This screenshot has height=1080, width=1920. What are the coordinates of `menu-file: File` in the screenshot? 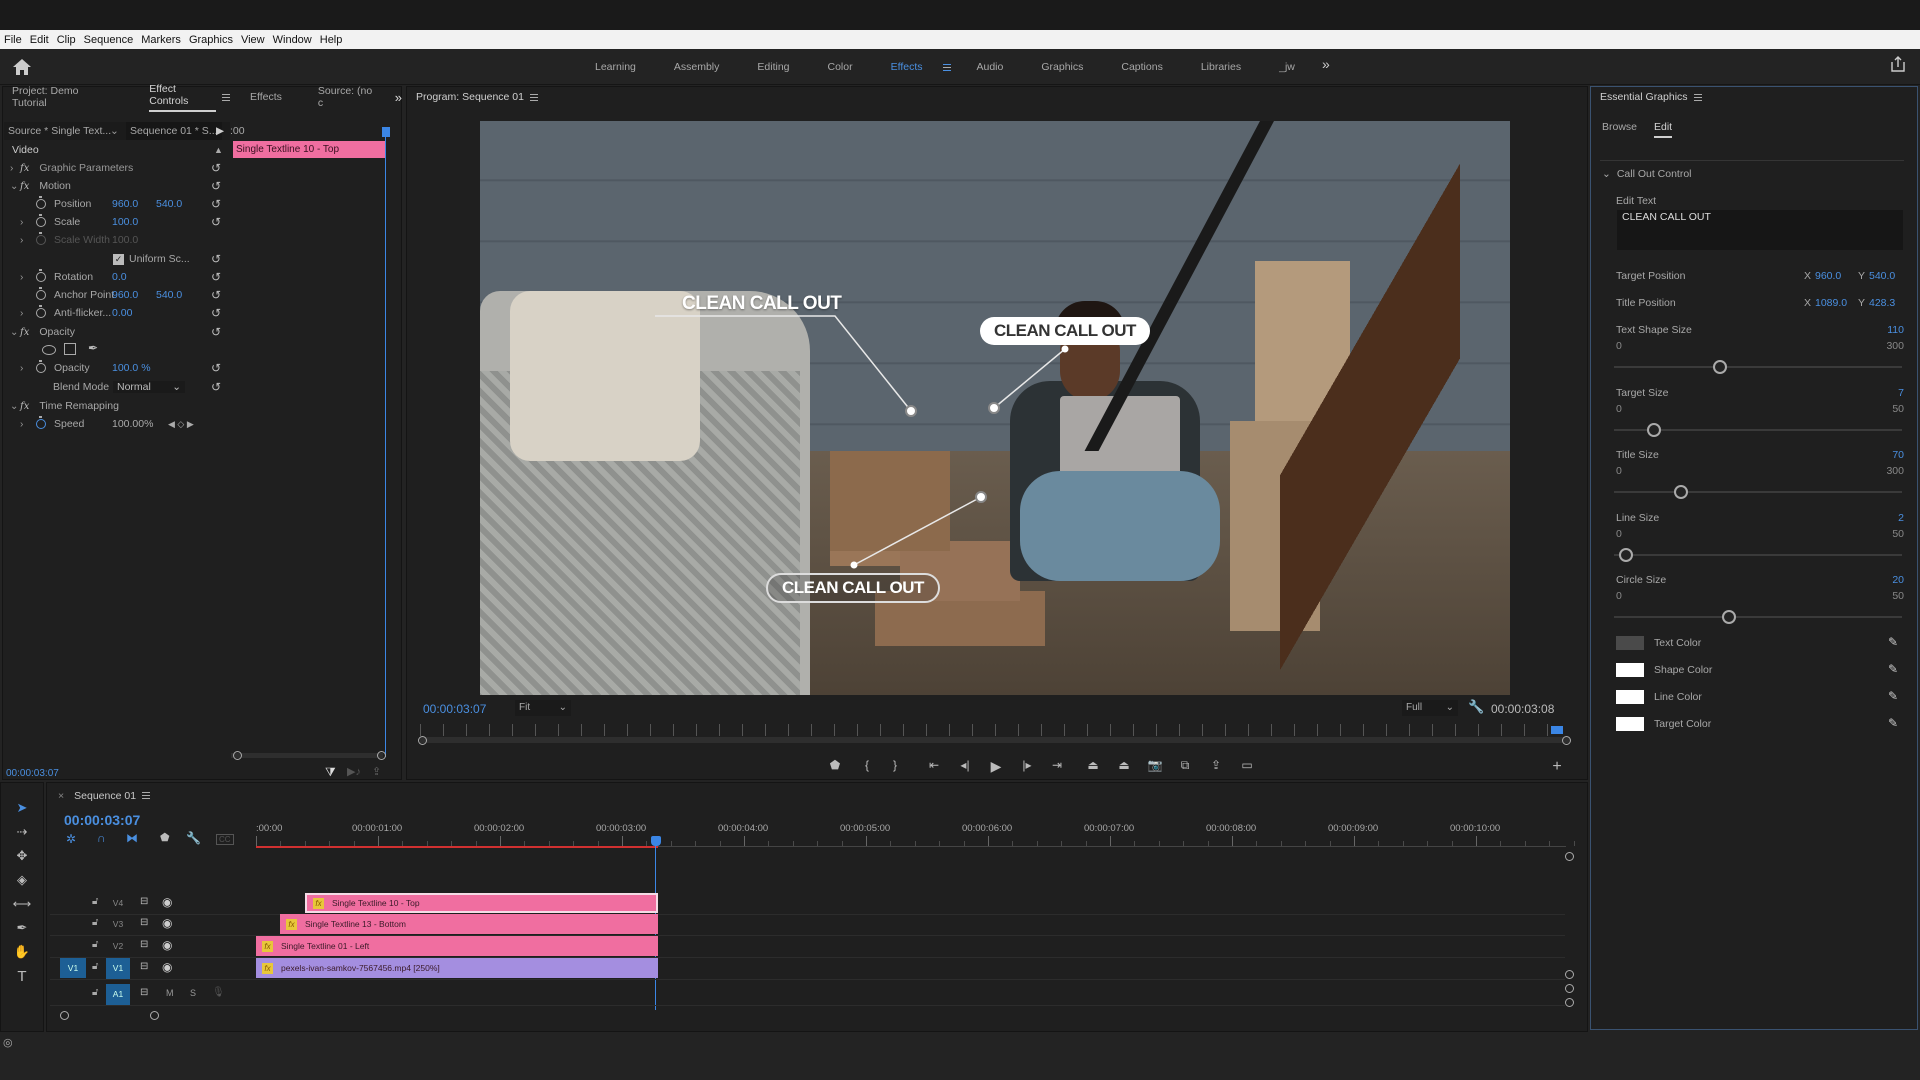 It's located at (13, 40).